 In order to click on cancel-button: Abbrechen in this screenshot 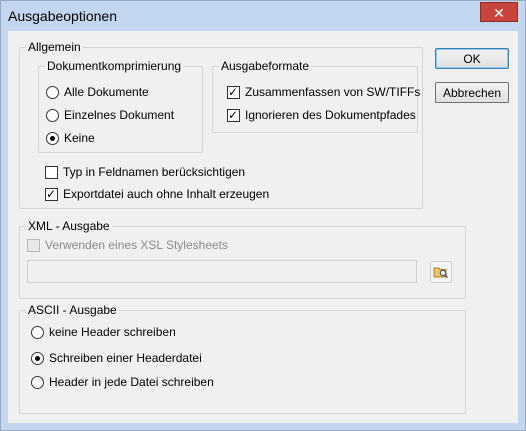, I will do `click(472, 92)`.